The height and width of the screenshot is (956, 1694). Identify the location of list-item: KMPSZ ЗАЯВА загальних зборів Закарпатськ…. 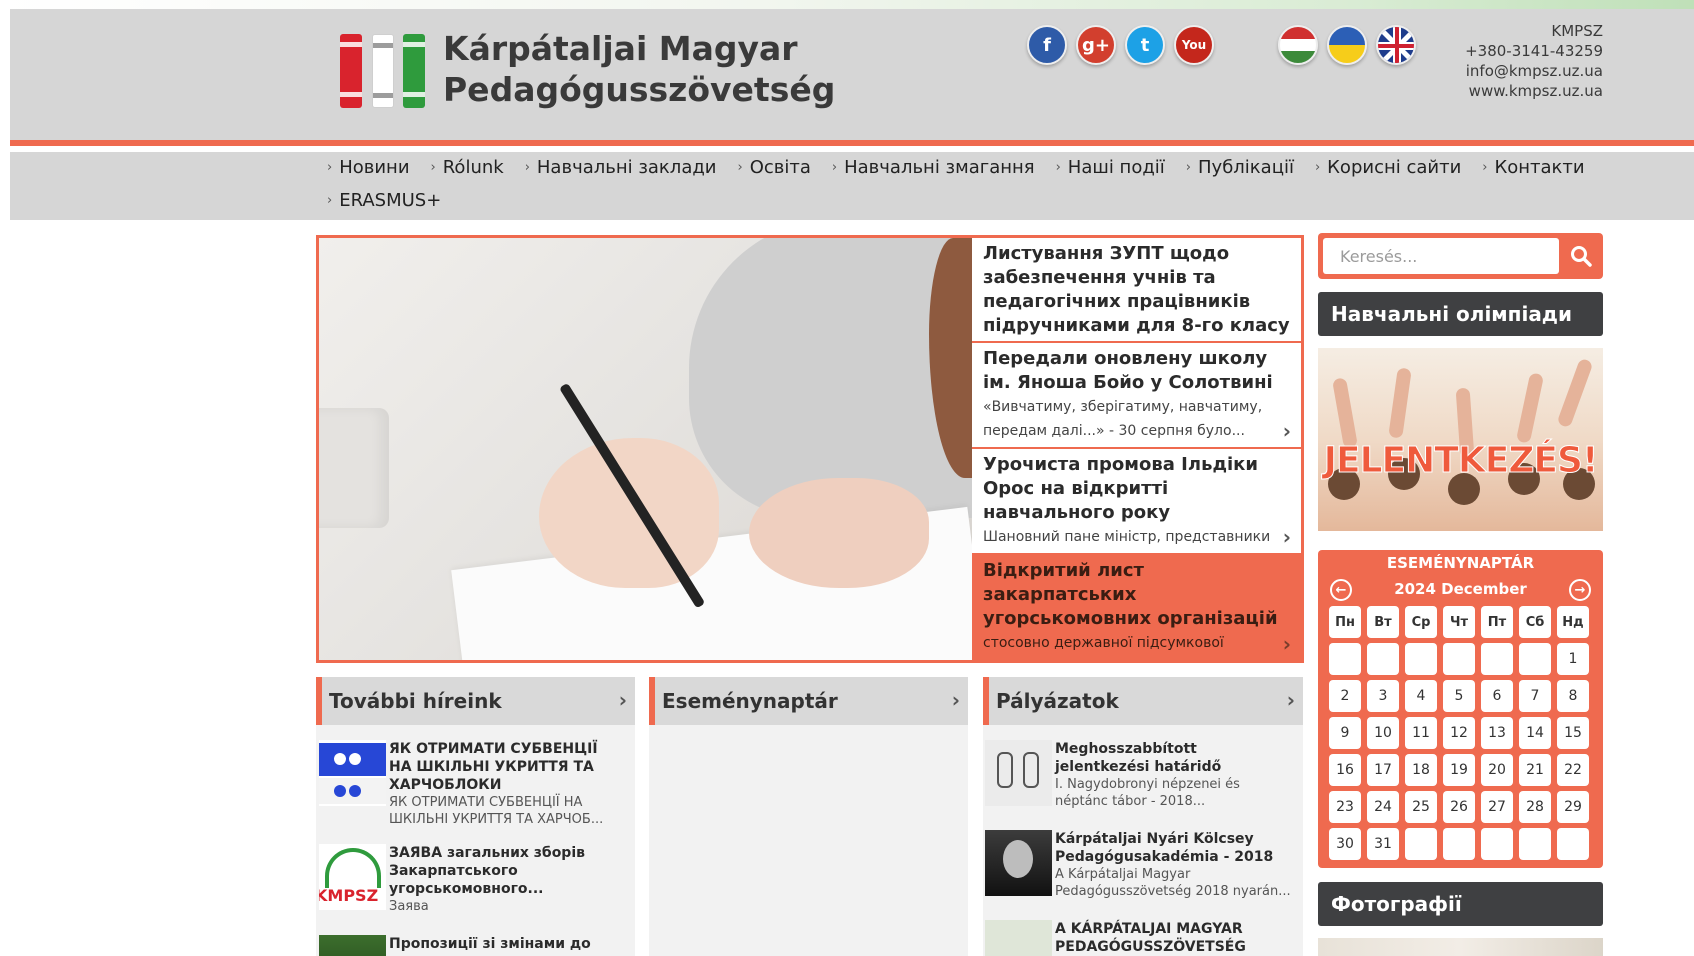
(465, 879).